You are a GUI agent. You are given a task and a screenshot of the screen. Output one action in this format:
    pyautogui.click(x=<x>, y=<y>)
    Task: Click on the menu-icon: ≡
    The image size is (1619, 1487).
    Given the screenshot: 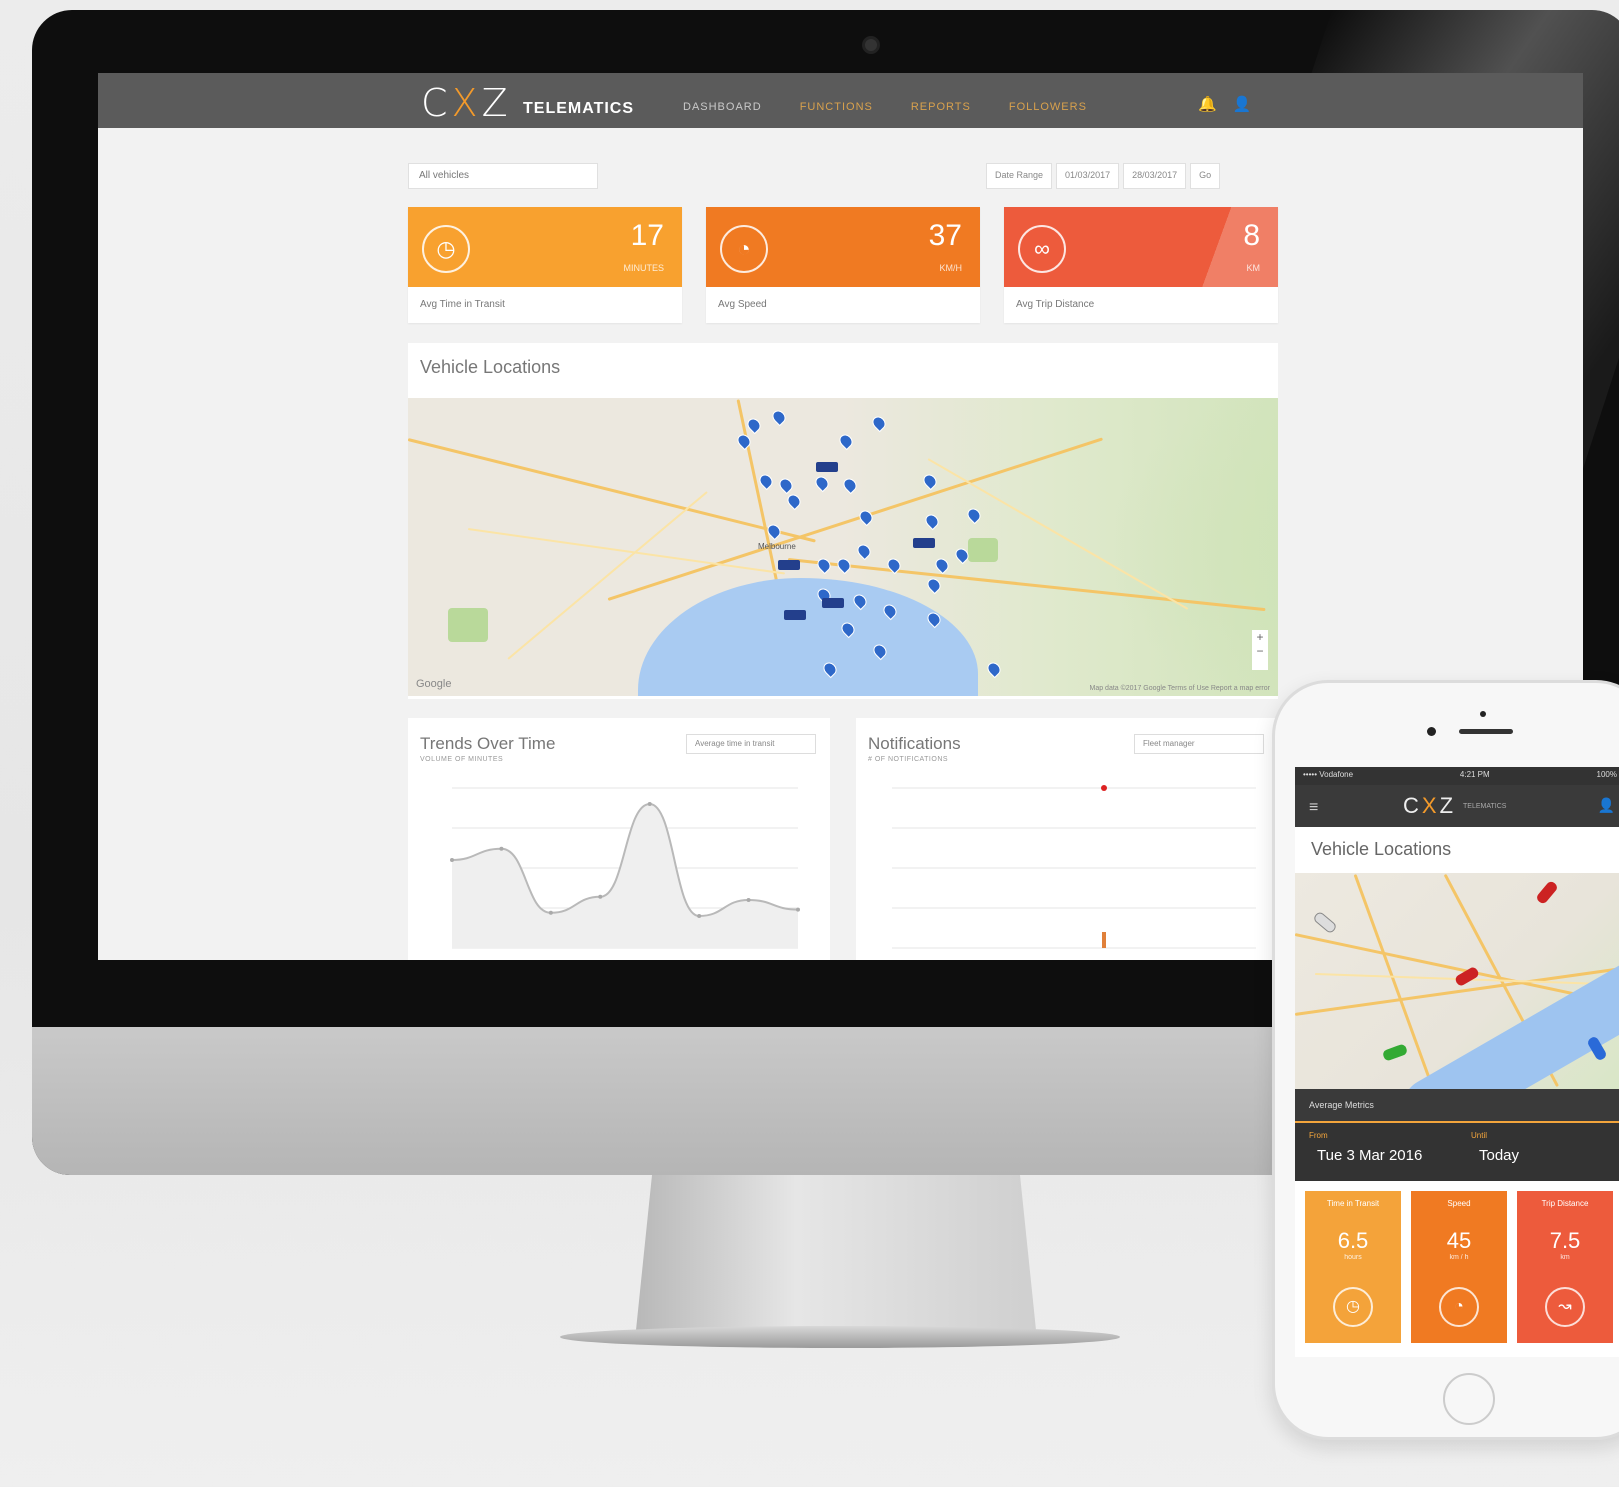 What is the action you would take?
    pyautogui.click(x=1313, y=808)
    